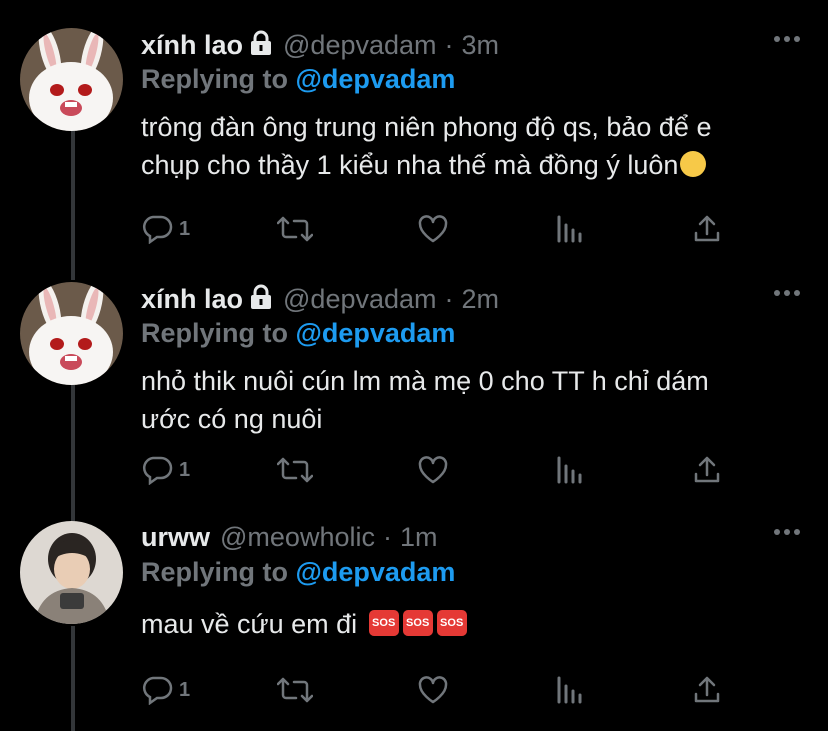  Describe the element at coordinates (297, 537) in the screenshot. I see `user-handle: @meowholic` at that location.